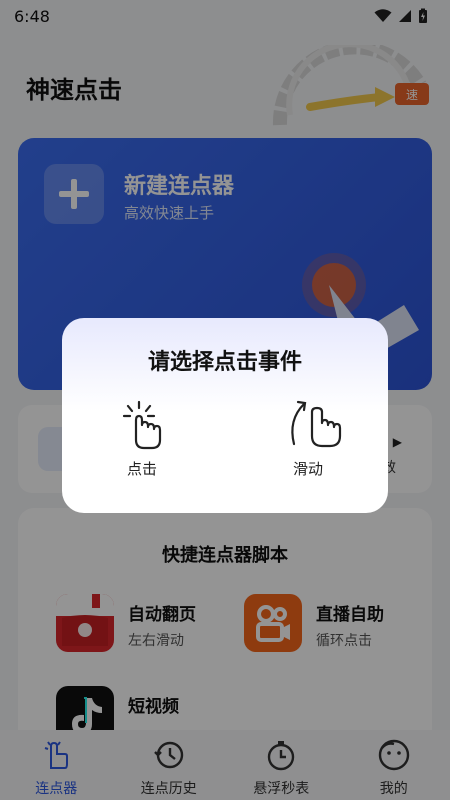 This screenshot has width=450, height=800. I want to click on option-swipe-label: 滑动, so click(307, 469).